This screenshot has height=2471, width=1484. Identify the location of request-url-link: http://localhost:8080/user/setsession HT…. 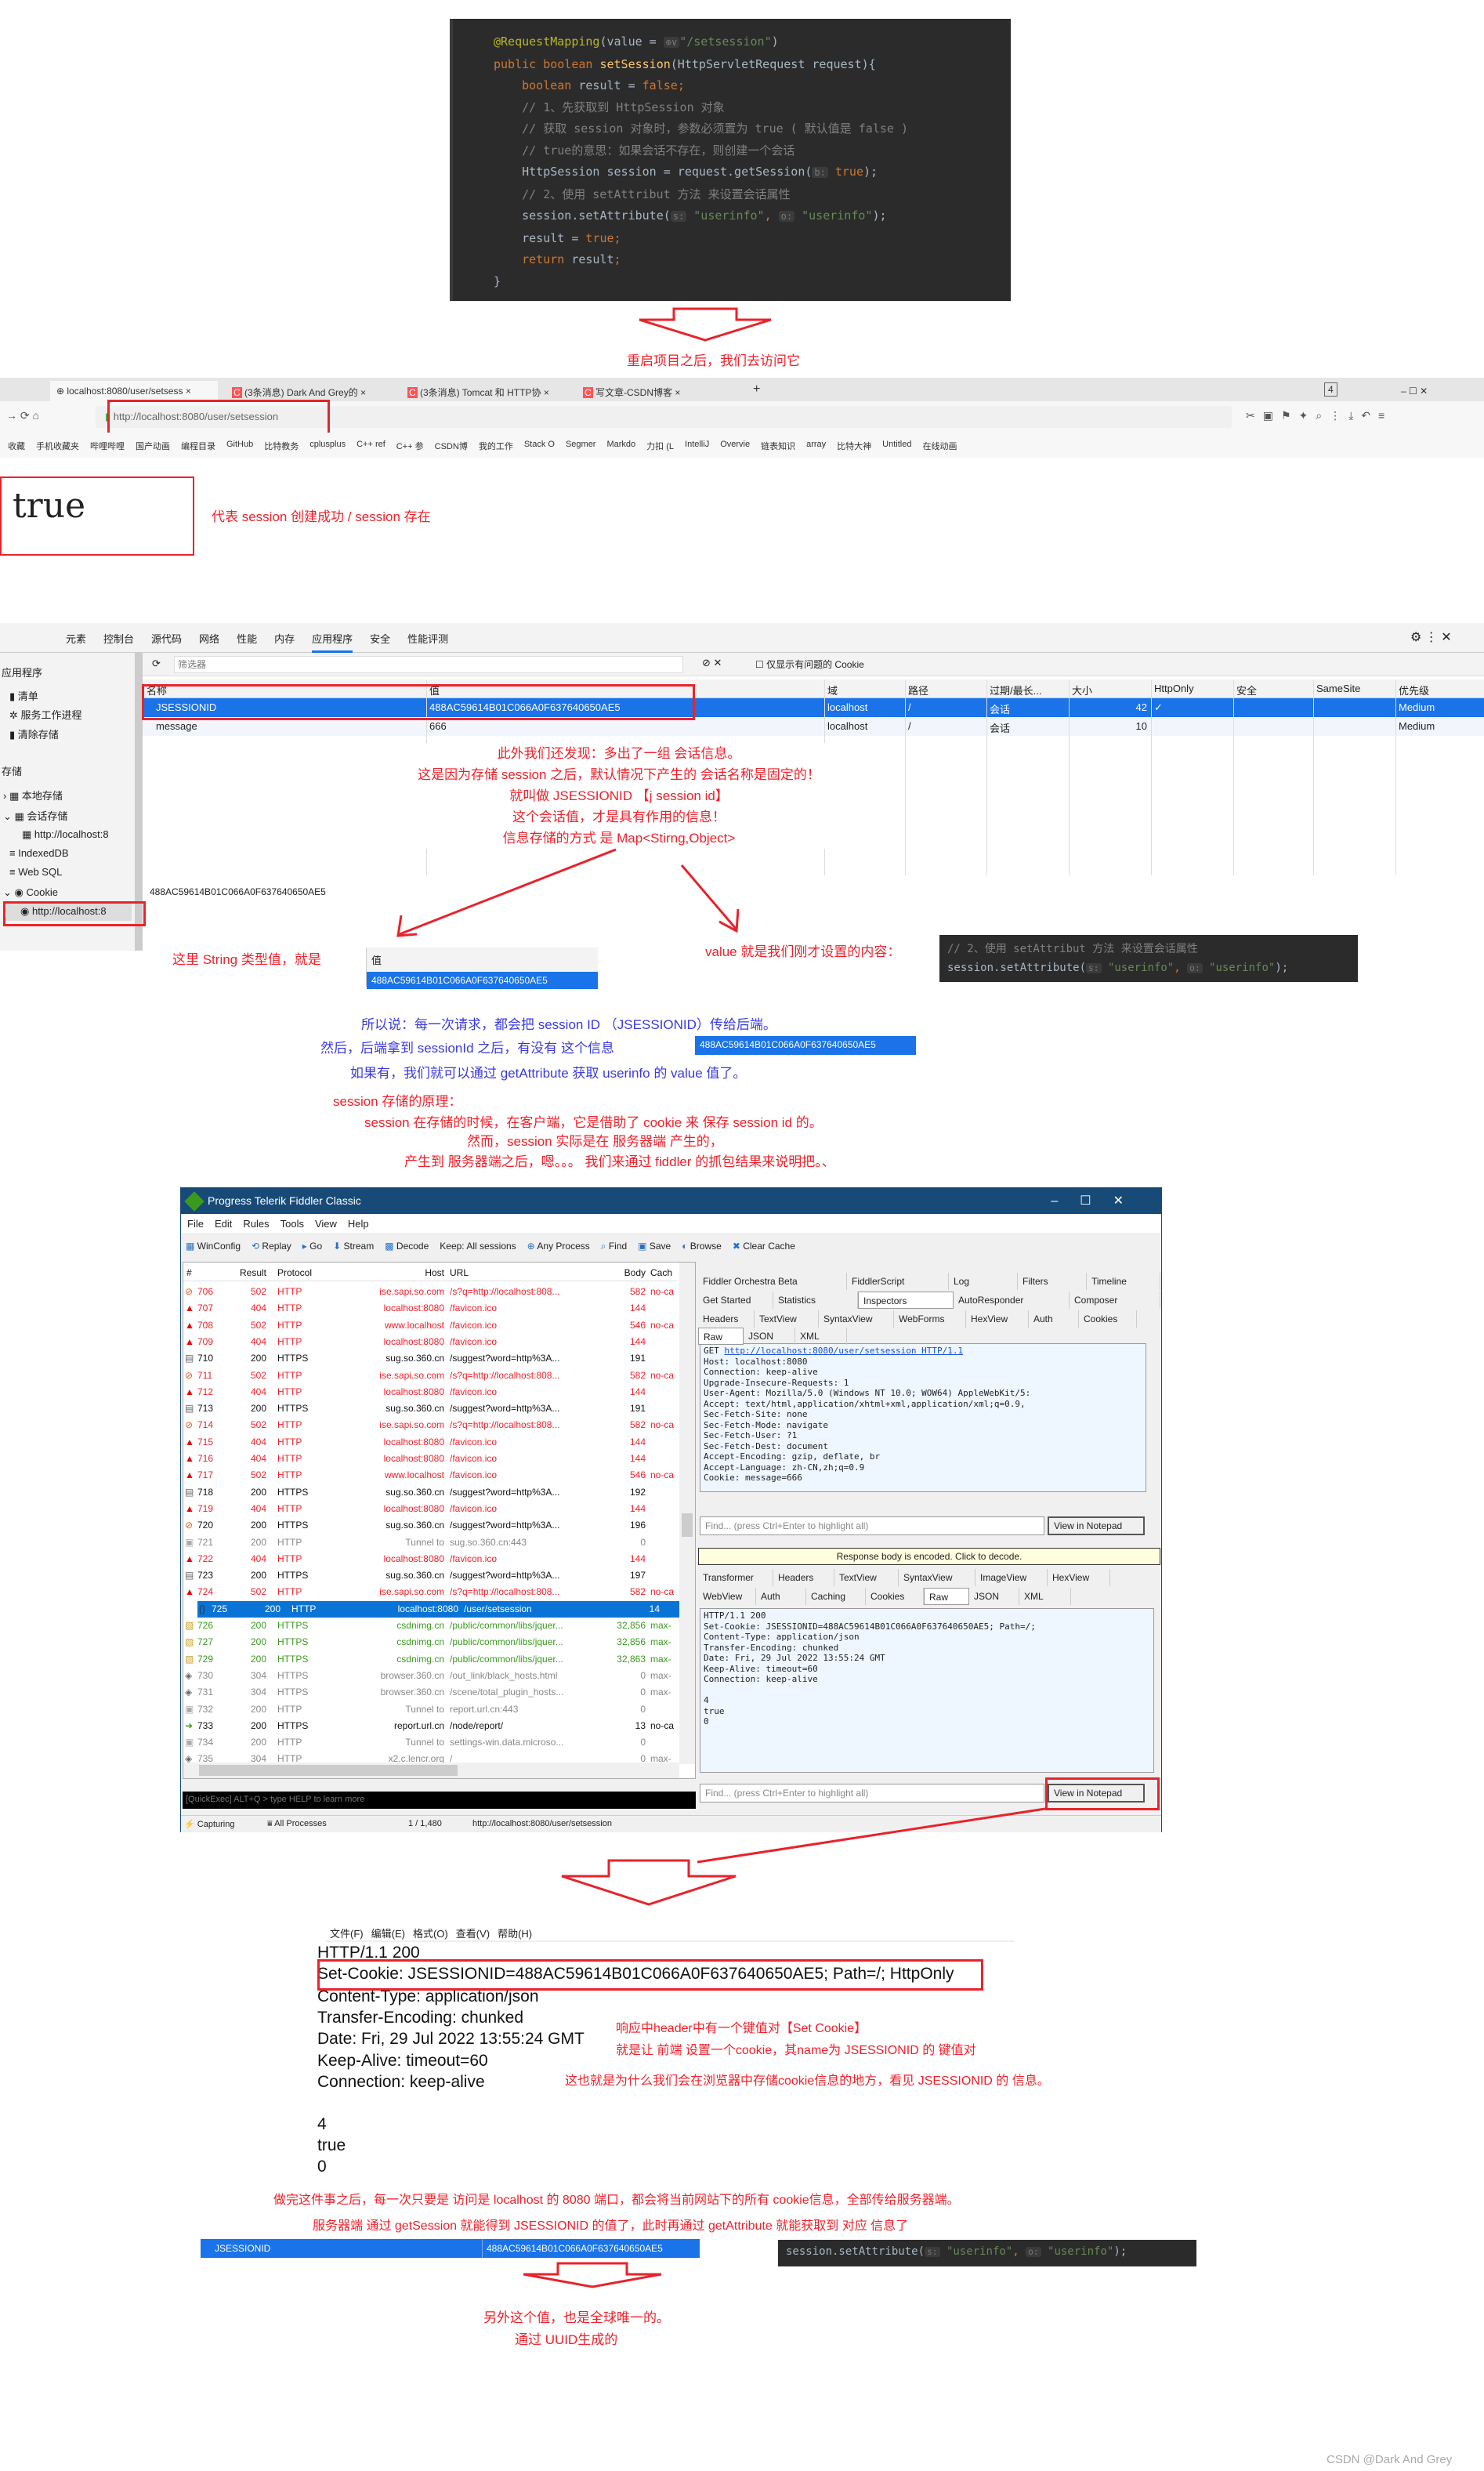
(844, 1351).